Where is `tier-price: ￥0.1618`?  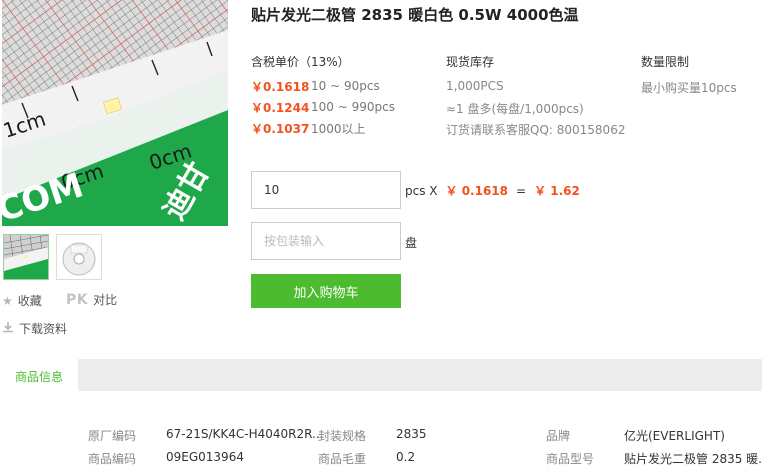
tier-price: ￥0.1618 is located at coordinates (280, 86).